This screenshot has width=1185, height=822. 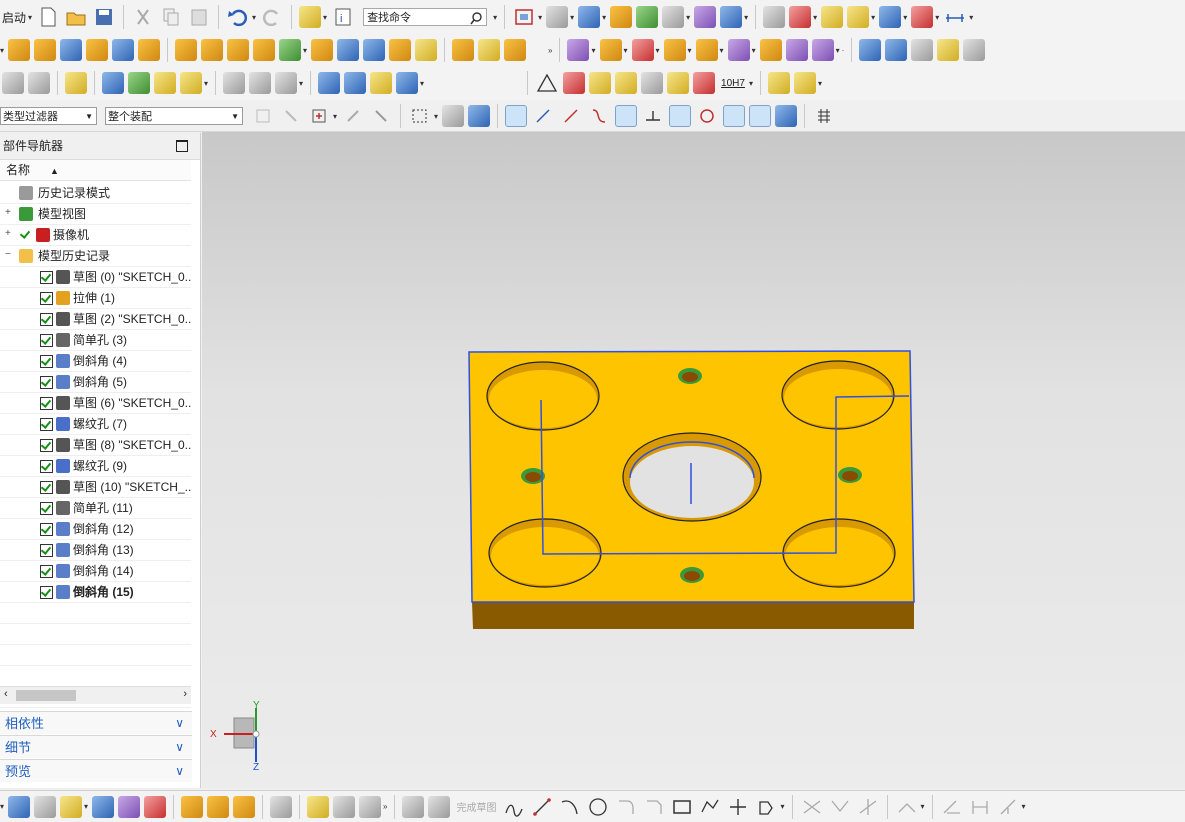 What do you see at coordinates (374, 50) in the screenshot?
I see `offset-face-icon` at bounding box center [374, 50].